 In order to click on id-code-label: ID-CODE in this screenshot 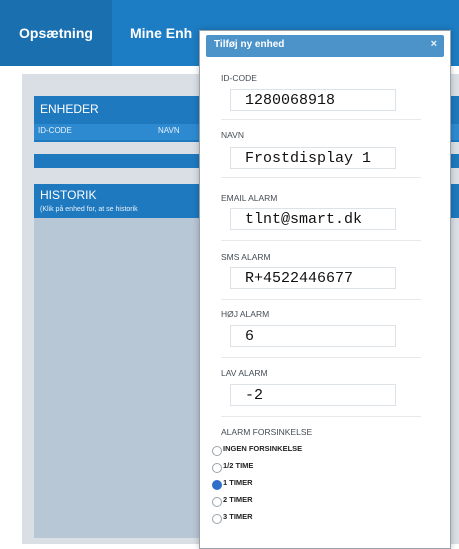, I will do `click(239, 78)`.